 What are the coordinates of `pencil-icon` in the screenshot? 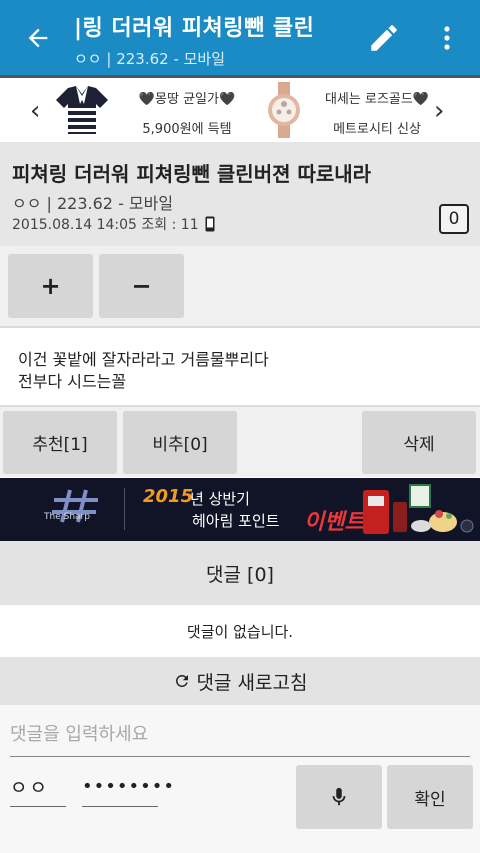 It's located at (384, 38).